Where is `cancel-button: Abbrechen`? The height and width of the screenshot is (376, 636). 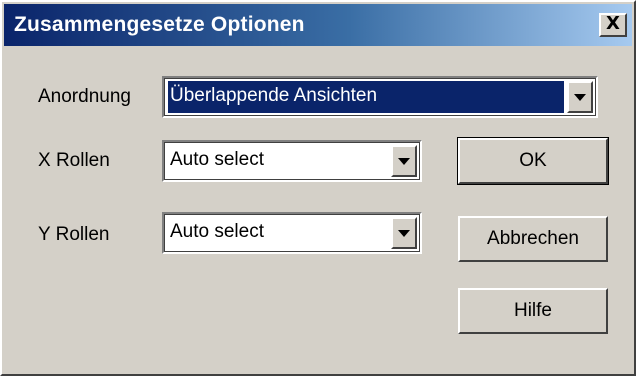 cancel-button: Abbrechen is located at coordinates (533, 239).